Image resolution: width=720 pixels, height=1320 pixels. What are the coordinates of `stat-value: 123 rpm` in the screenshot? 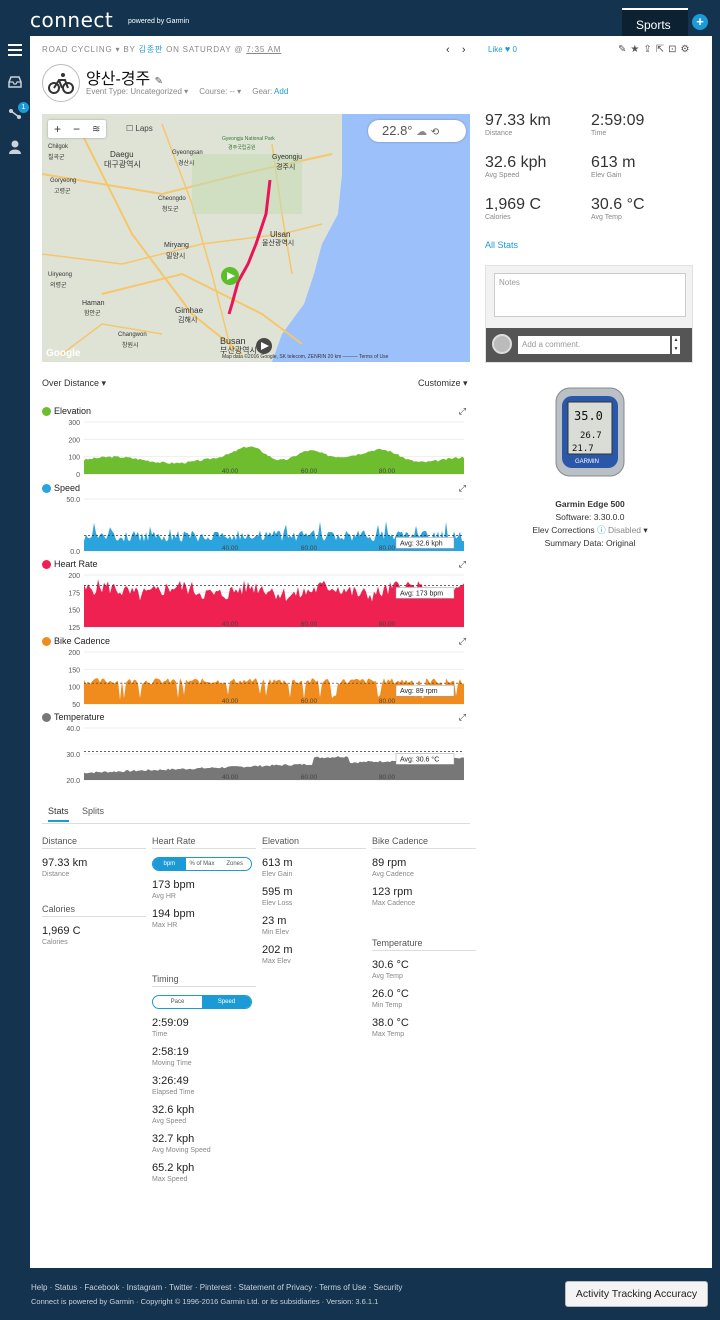 It's located at (392, 892).